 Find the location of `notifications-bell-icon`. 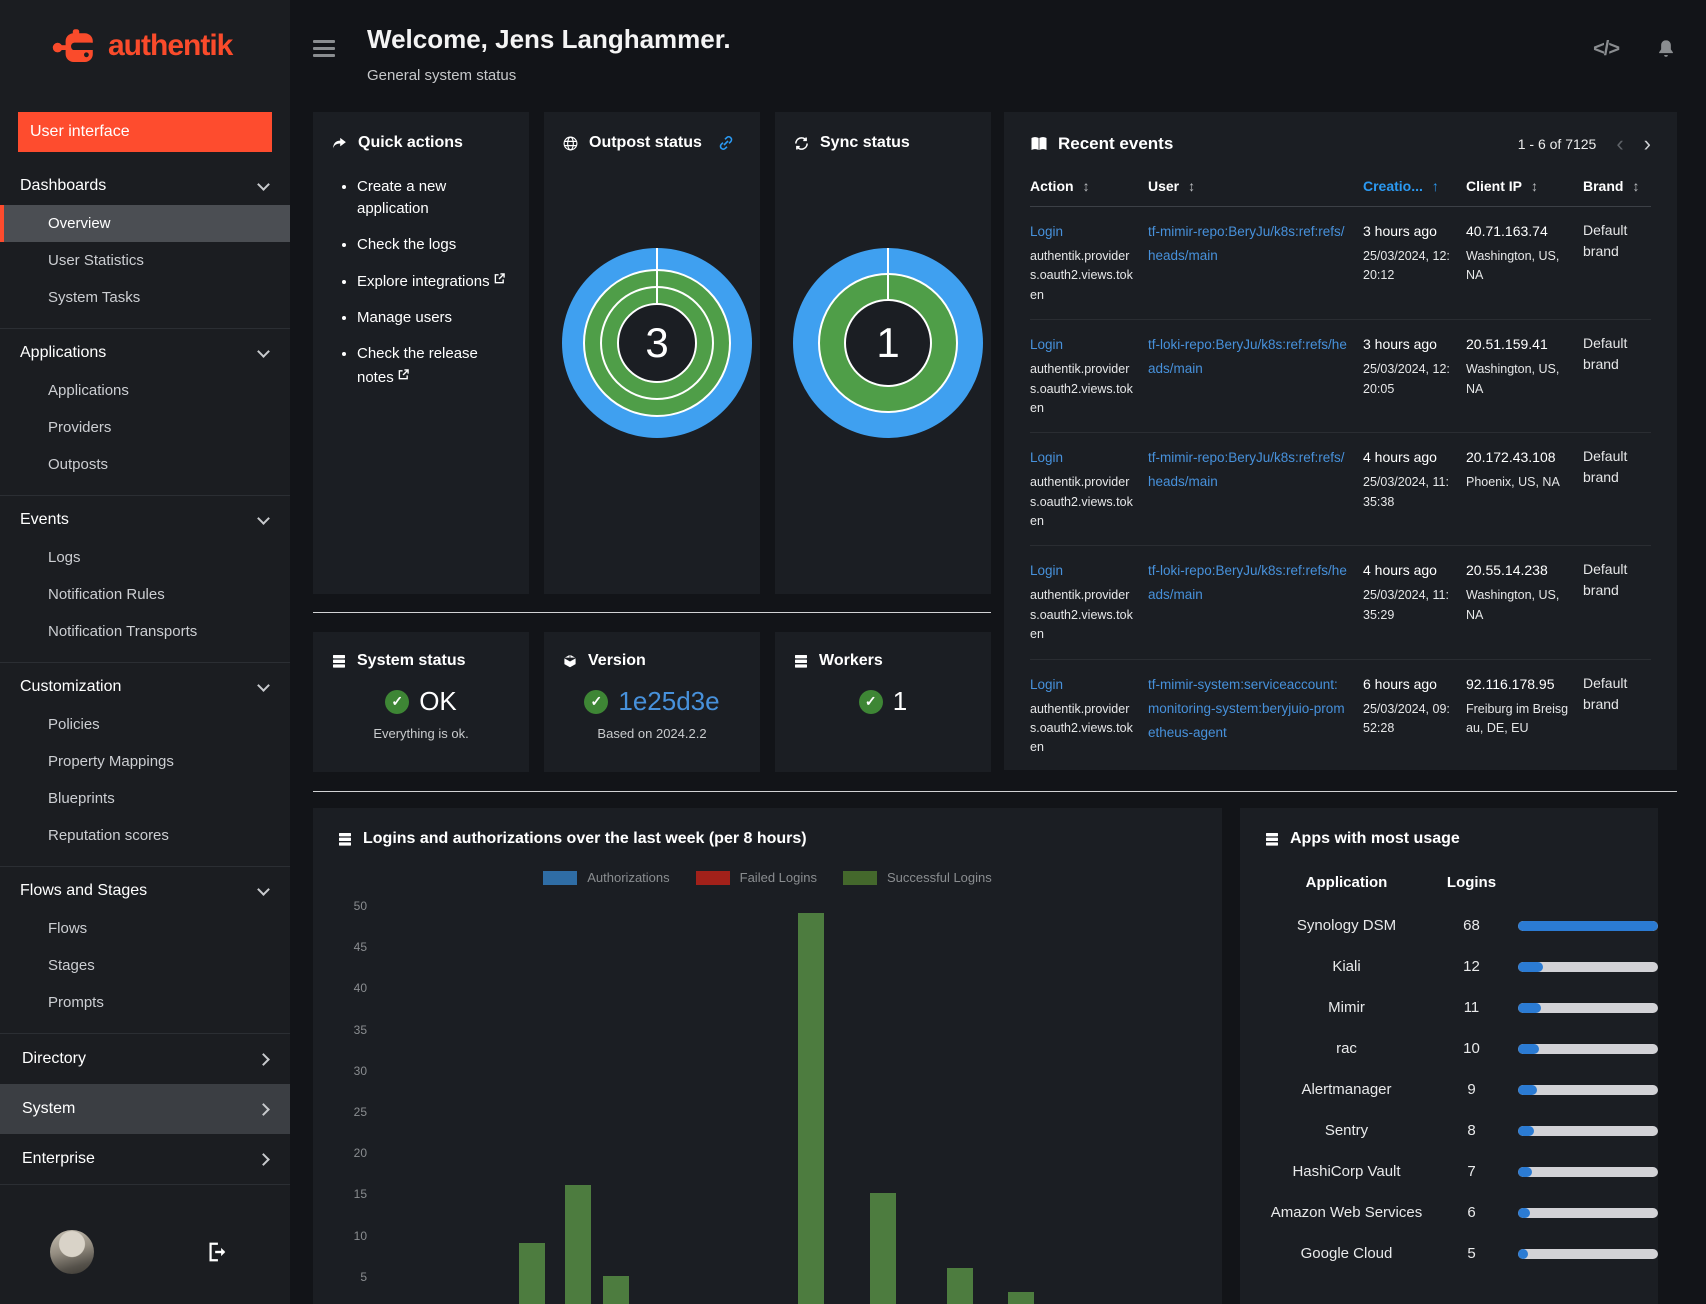

notifications-bell-icon is located at coordinates (1666, 49).